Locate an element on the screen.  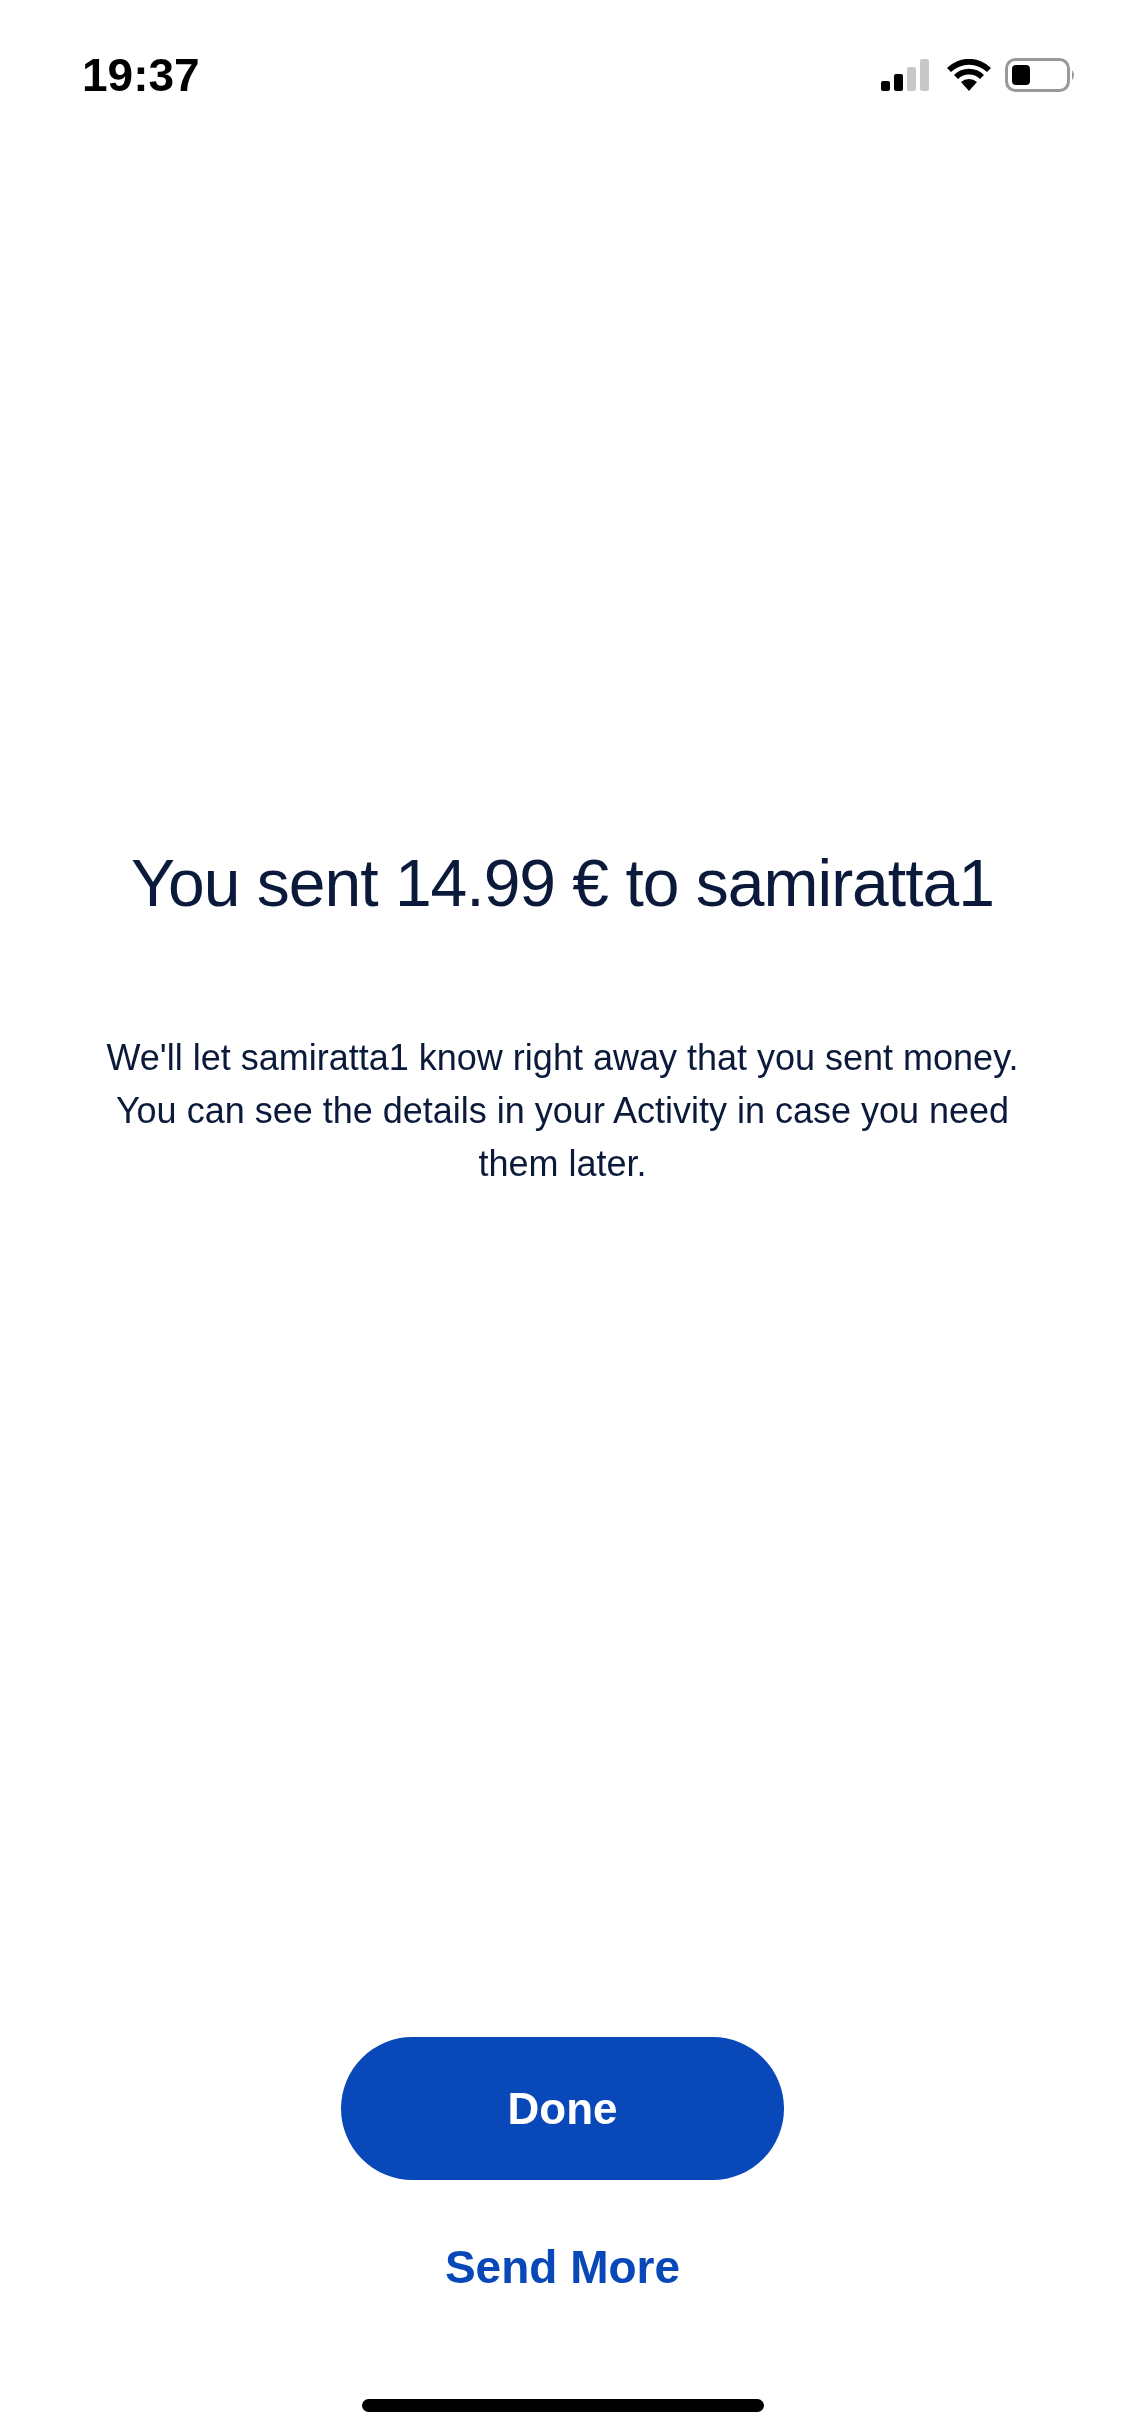
battery-icon is located at coordinates (1041, 75).